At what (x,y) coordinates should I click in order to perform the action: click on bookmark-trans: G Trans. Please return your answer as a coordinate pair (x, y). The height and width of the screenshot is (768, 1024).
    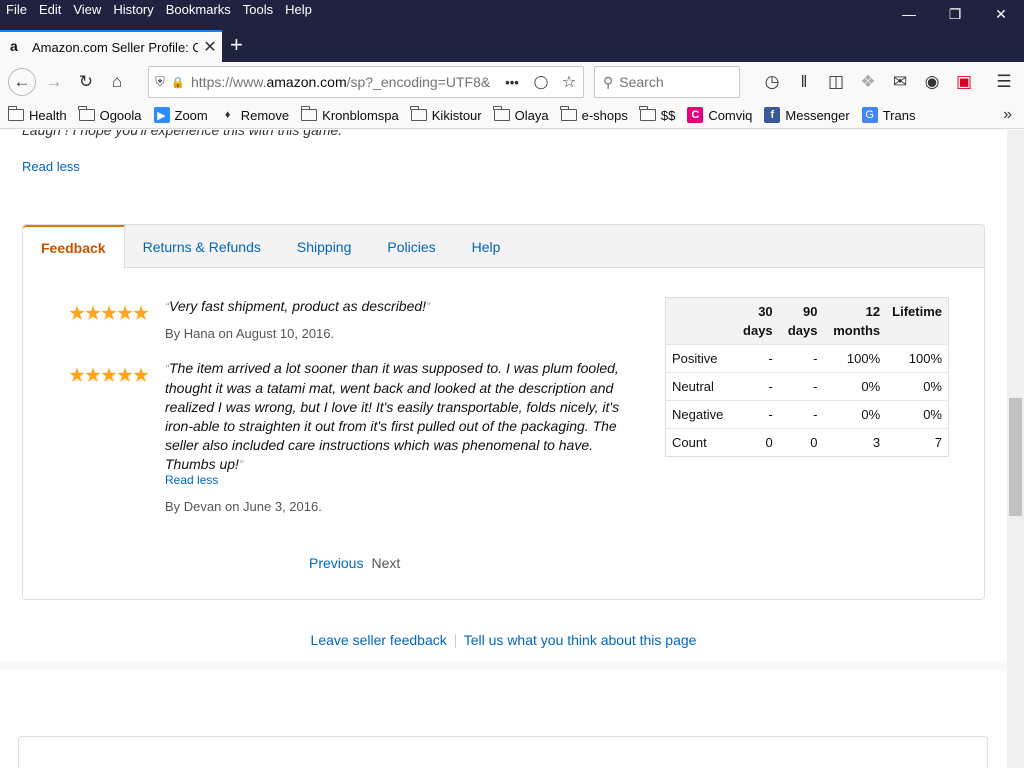
    Looking at the image, I should click on (888, 115).